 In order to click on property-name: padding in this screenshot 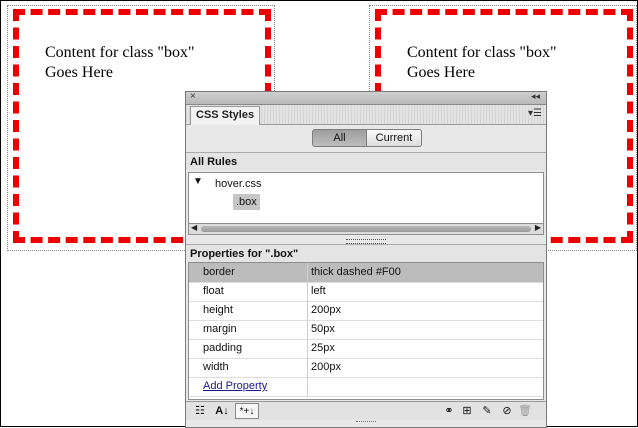, I will do `click(223, 348)`.